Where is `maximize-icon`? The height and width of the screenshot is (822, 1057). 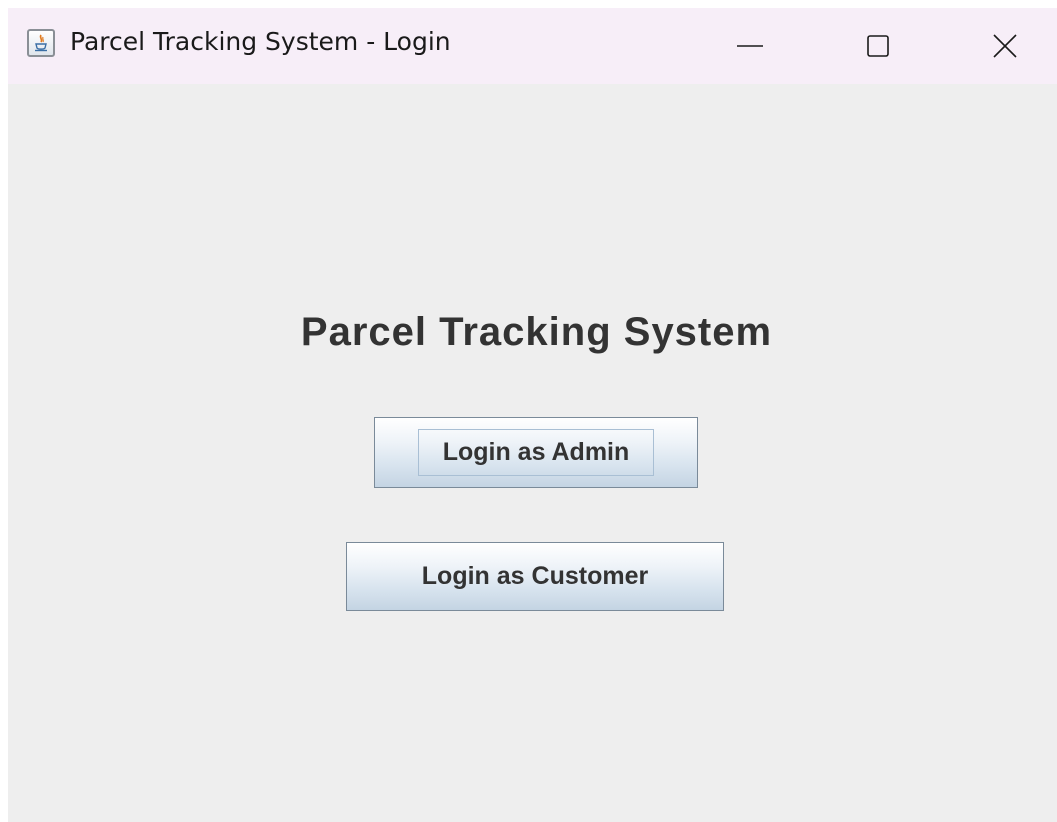
maximize-icon is located at coordinates (878, 46).